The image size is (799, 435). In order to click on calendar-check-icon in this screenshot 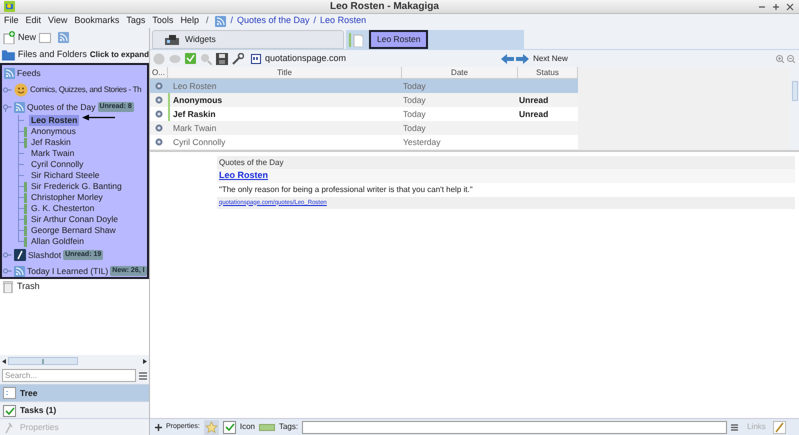, I will do `click(229, 427)`.